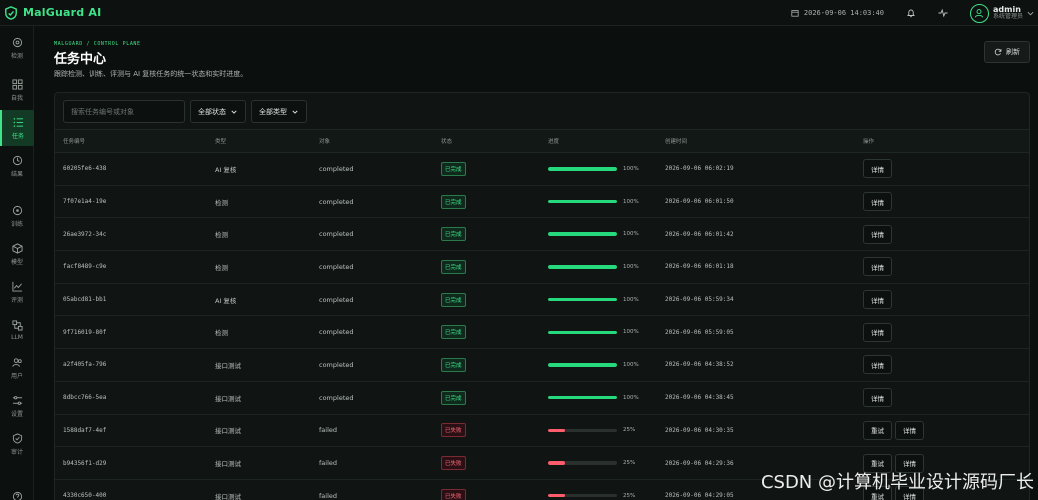 The width and height of the screenshot is (1038, 500). Describe the element at coordinates (453, 430) in the screenshot. I see `status-badge: 已失败` at that location.